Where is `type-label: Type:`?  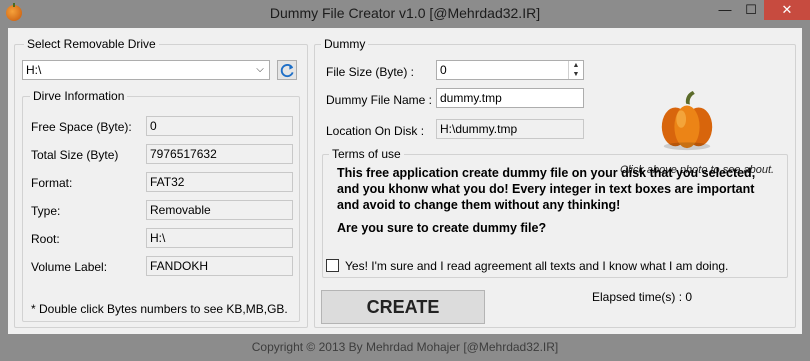 type-label: Type: is located at coordinates (46, 211).